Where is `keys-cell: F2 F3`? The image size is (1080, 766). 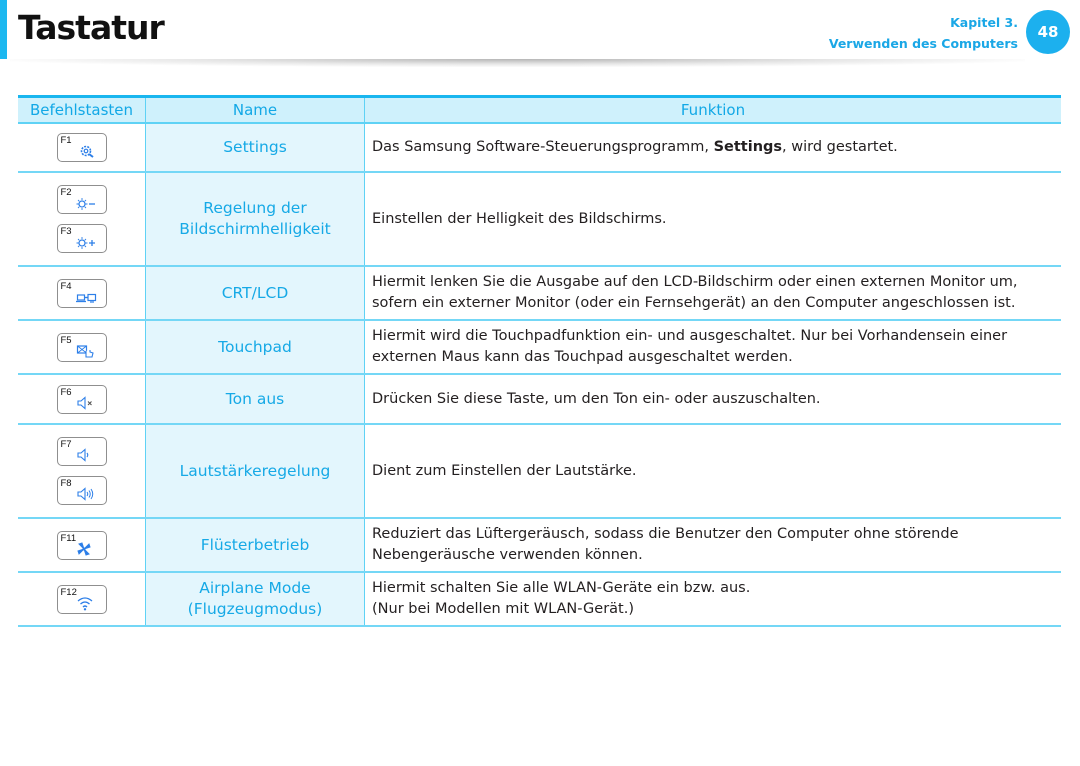
keys-cell: F2 F3 is located at coordinates (82, 219).